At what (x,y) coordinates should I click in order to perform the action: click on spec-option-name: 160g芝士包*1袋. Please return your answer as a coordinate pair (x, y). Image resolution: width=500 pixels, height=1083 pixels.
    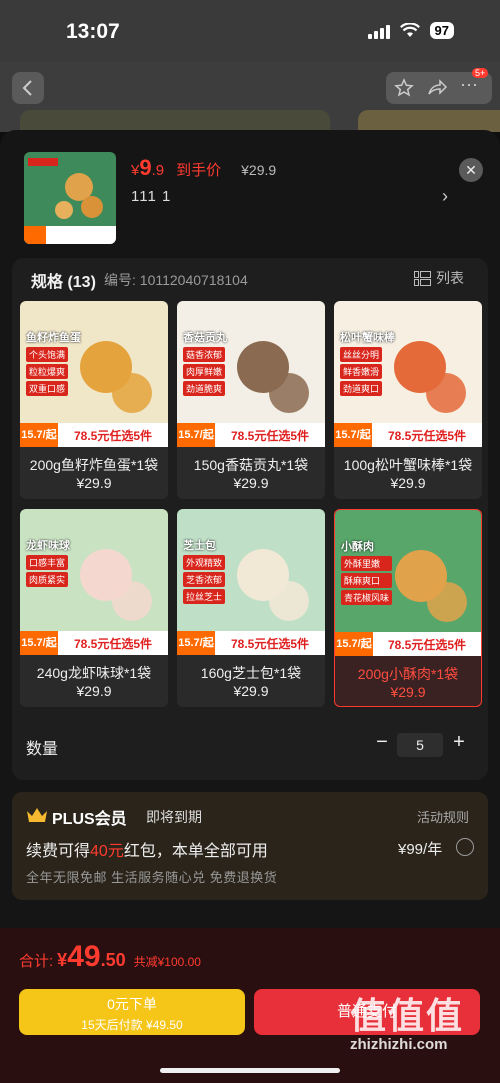
    Looking at the image, I should click on (251, 673).